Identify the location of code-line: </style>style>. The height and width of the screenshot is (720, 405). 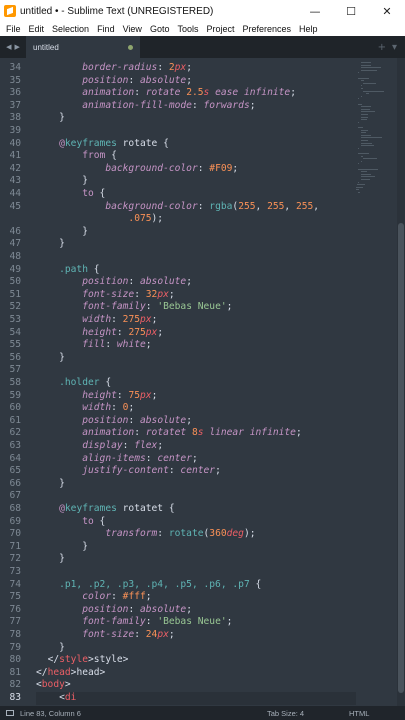
(196, 660).